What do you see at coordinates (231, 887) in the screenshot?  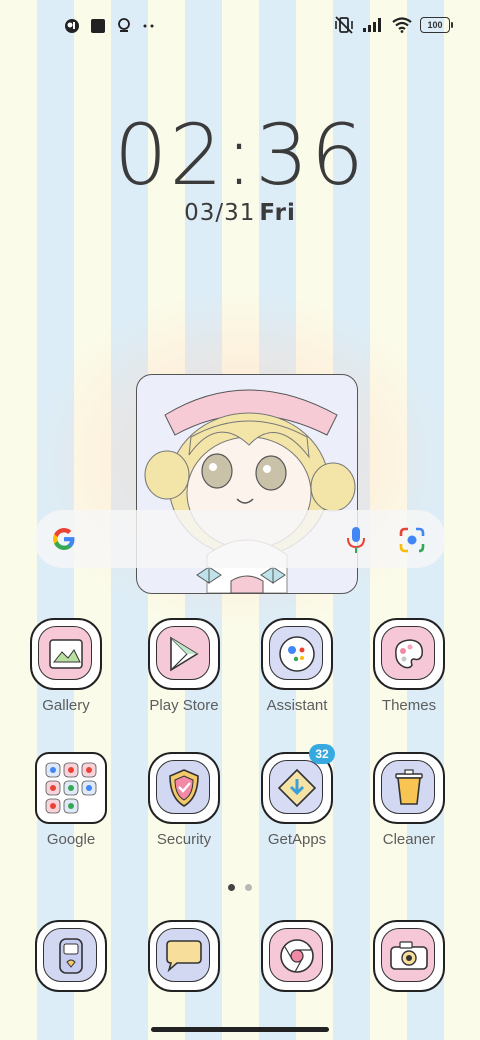 I see `page-dot-active` at bounding box center [231, 887].